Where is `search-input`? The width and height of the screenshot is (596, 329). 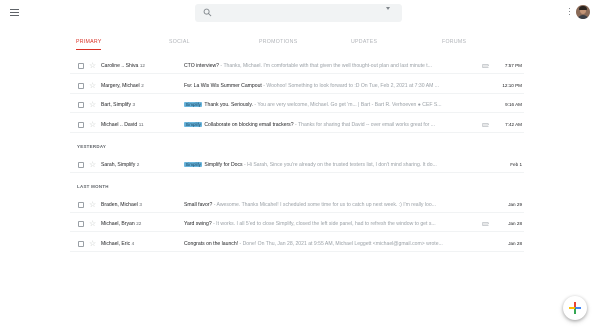
search-input is located at coordinates (294, 13).